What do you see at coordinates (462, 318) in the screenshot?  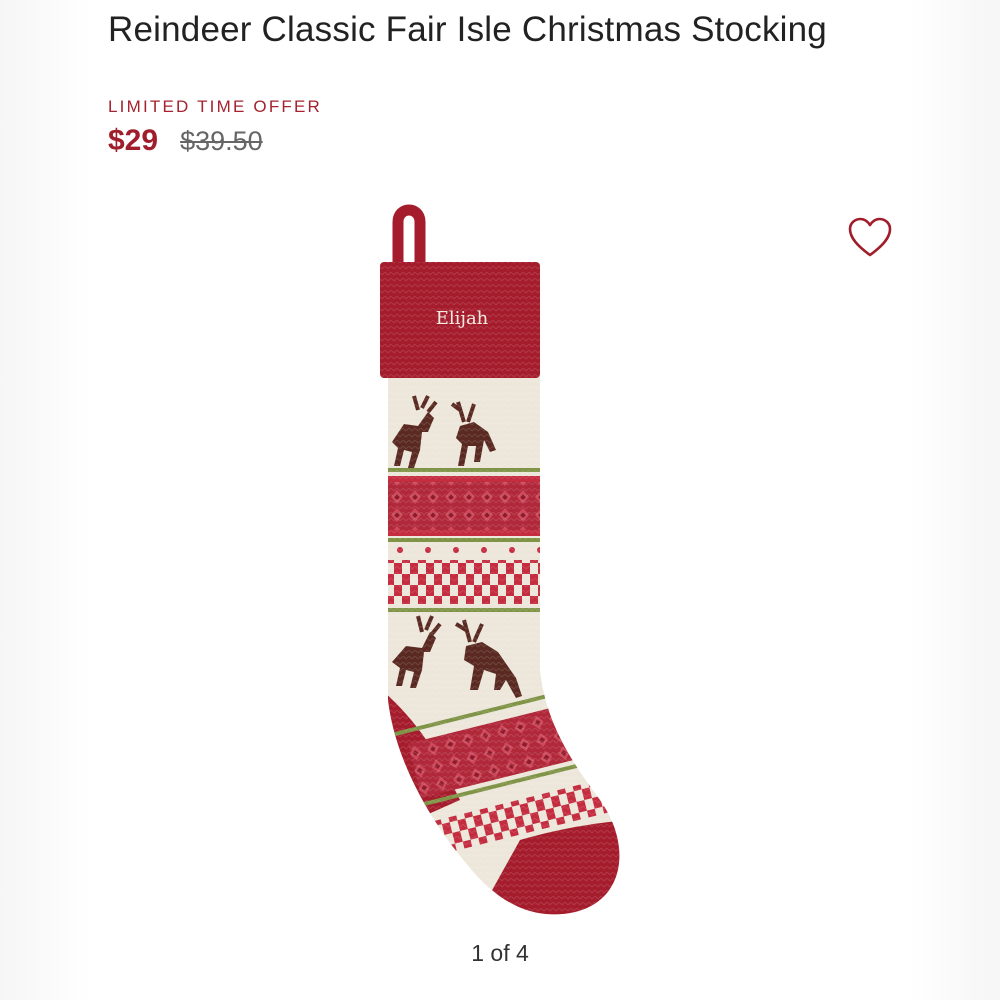 I see `monogram-text: Elijah` at bounding box center [462, 318].